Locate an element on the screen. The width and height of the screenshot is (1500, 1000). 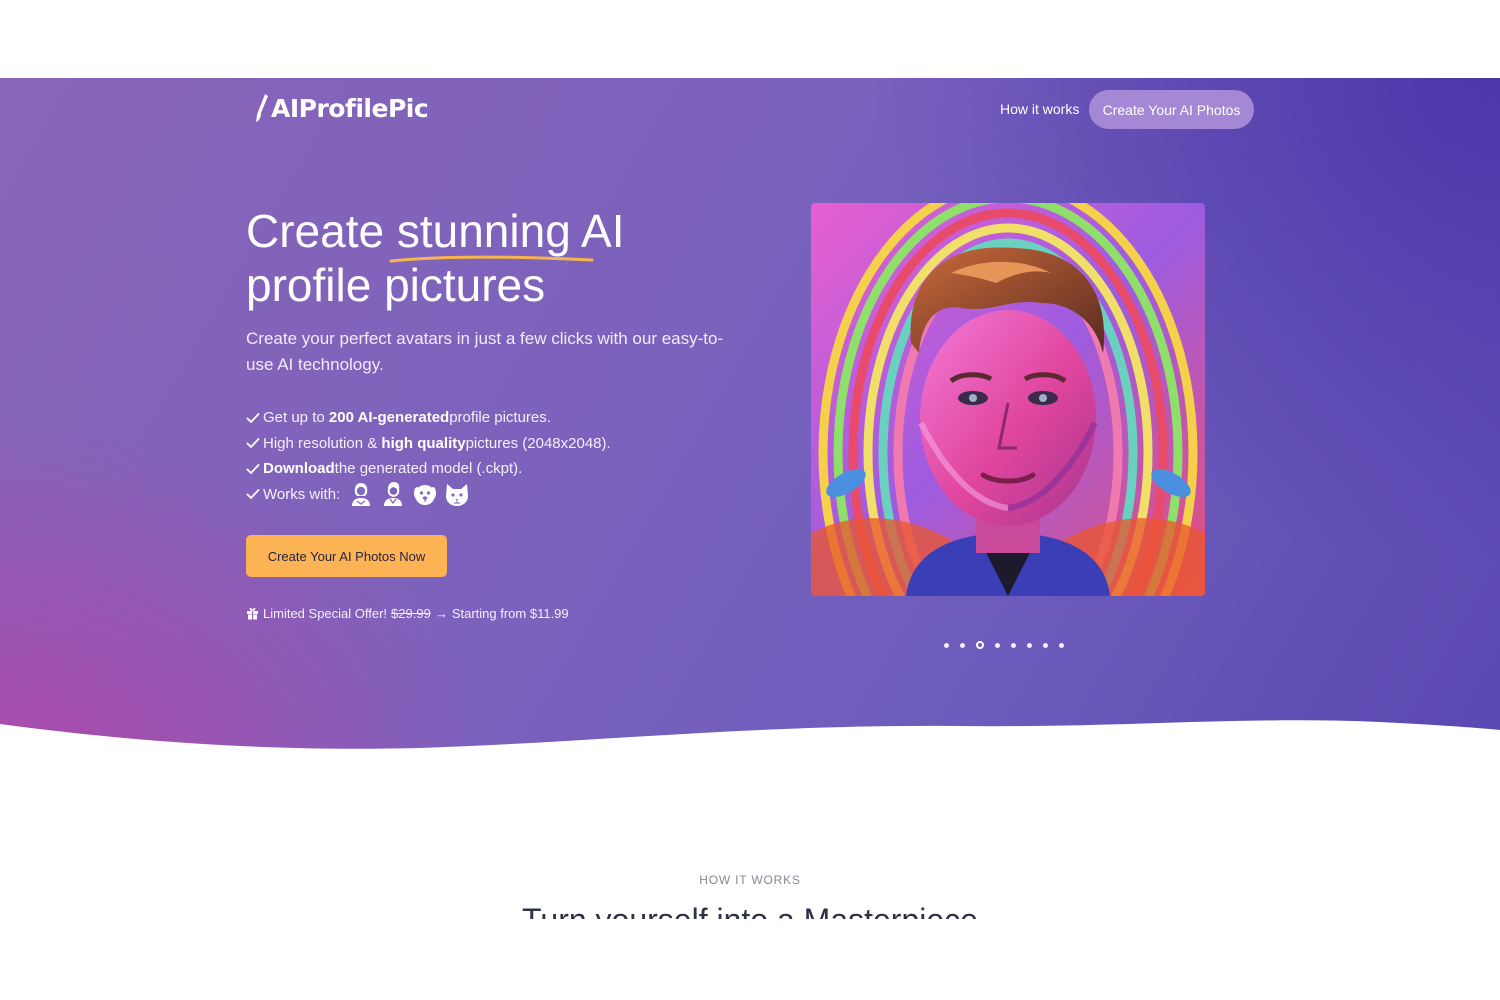
feature-text: Get up to is located at coordinates (294, 418).